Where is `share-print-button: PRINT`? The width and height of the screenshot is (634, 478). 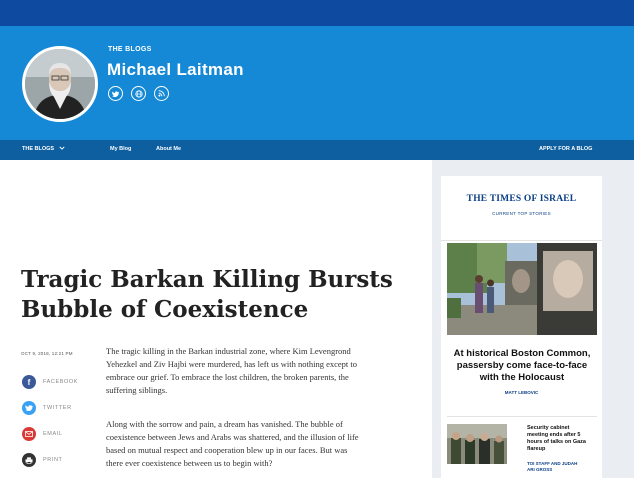 share-print-button: PRINT is located at coordinates (42, 460).